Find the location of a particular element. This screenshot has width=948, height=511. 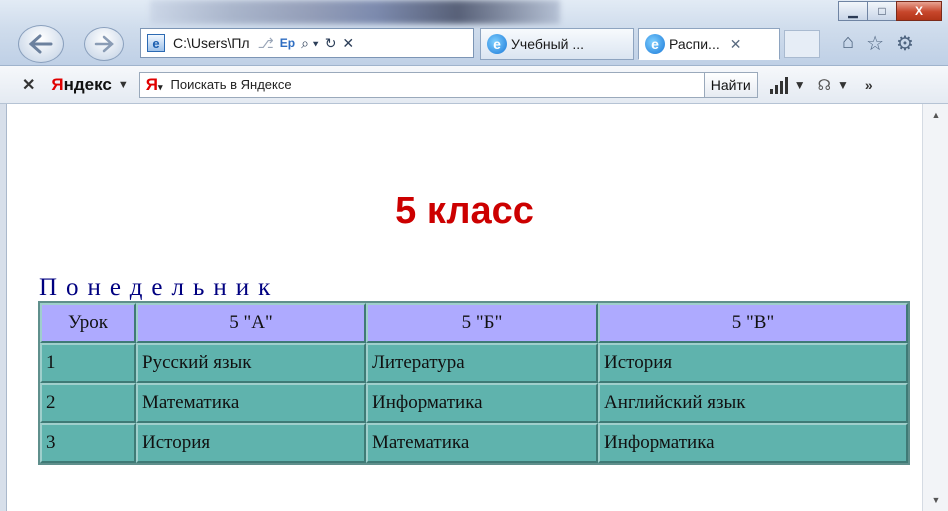

arrow-right-icon is located at coordinates (104, 44).